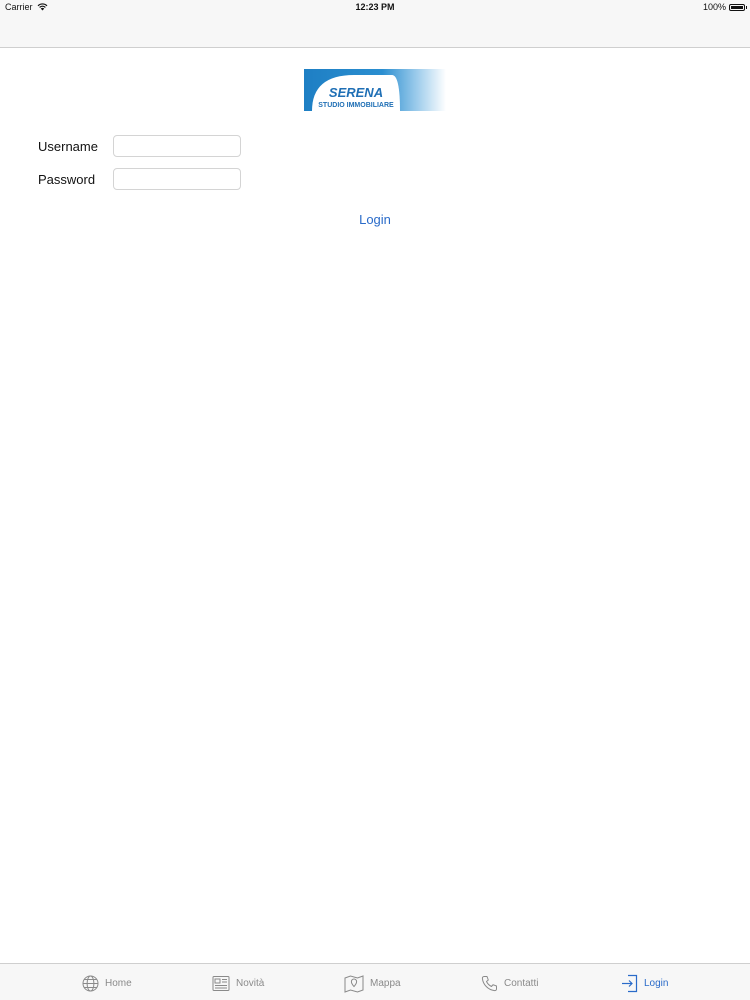 This screenshot has width=750, height=1000. What do you see at coordinates (489, 983) in the screenshot?
I see `phone-icon` at bounding box center [489, 983].